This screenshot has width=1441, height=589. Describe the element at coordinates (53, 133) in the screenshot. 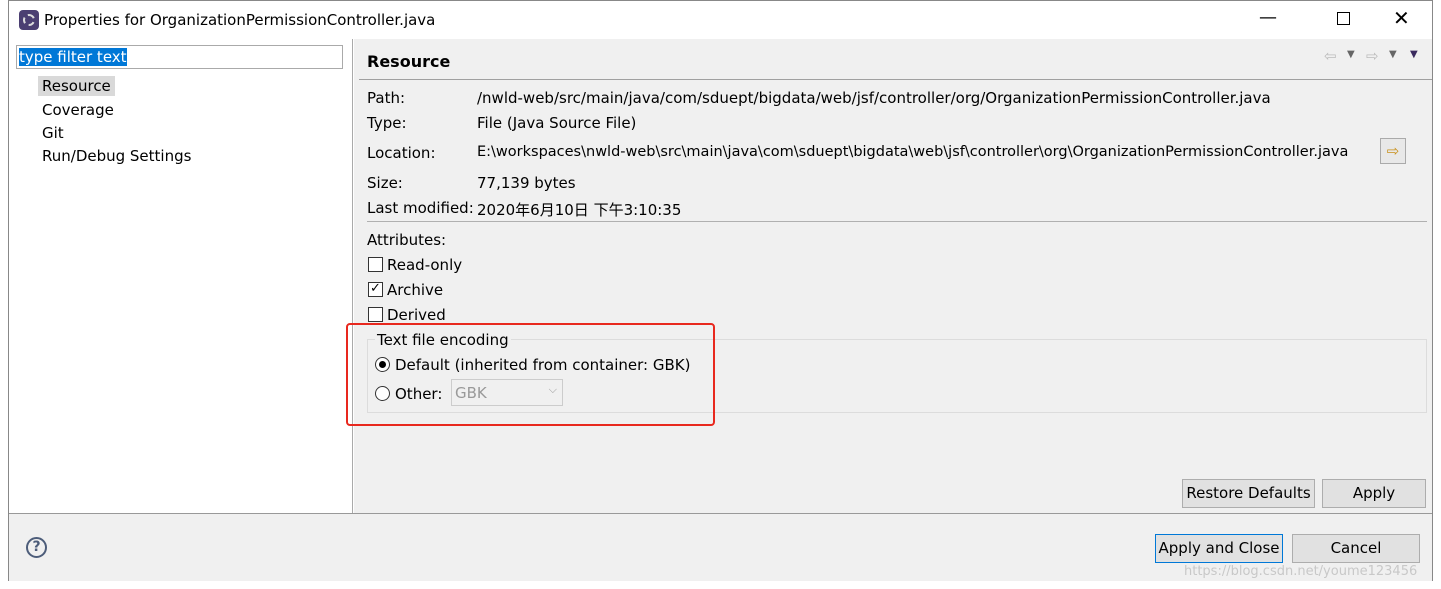

I see `tree-item-git: Git` at that location.